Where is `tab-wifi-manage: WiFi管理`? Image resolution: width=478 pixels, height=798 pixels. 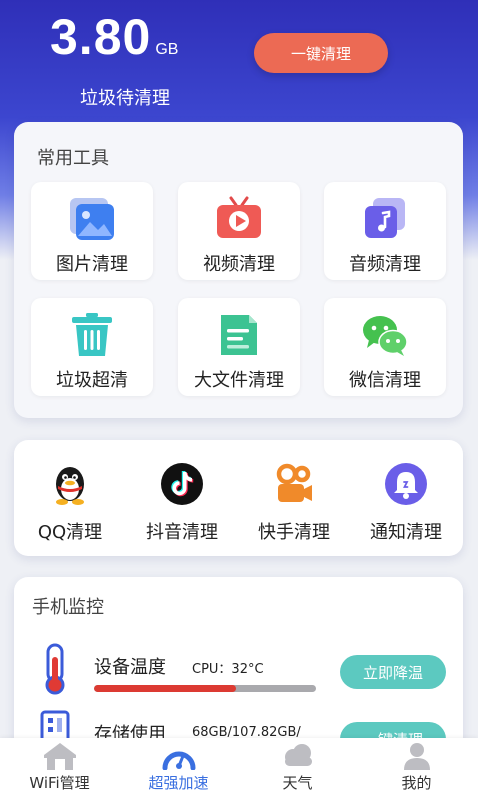 tab-wifi-manage: WiFi管理 is located at coordinates (59, 768).